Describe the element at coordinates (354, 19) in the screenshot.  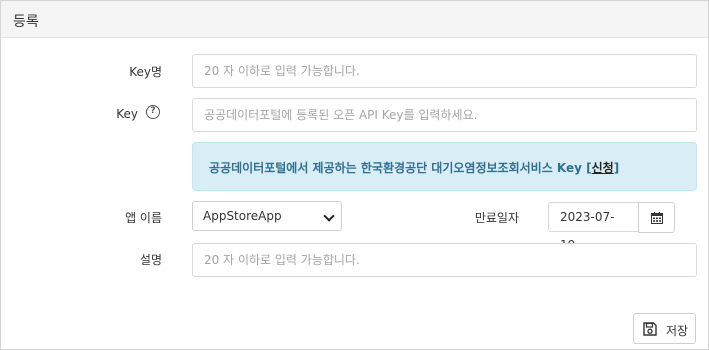
I see `panel-header: 등록` at that location.